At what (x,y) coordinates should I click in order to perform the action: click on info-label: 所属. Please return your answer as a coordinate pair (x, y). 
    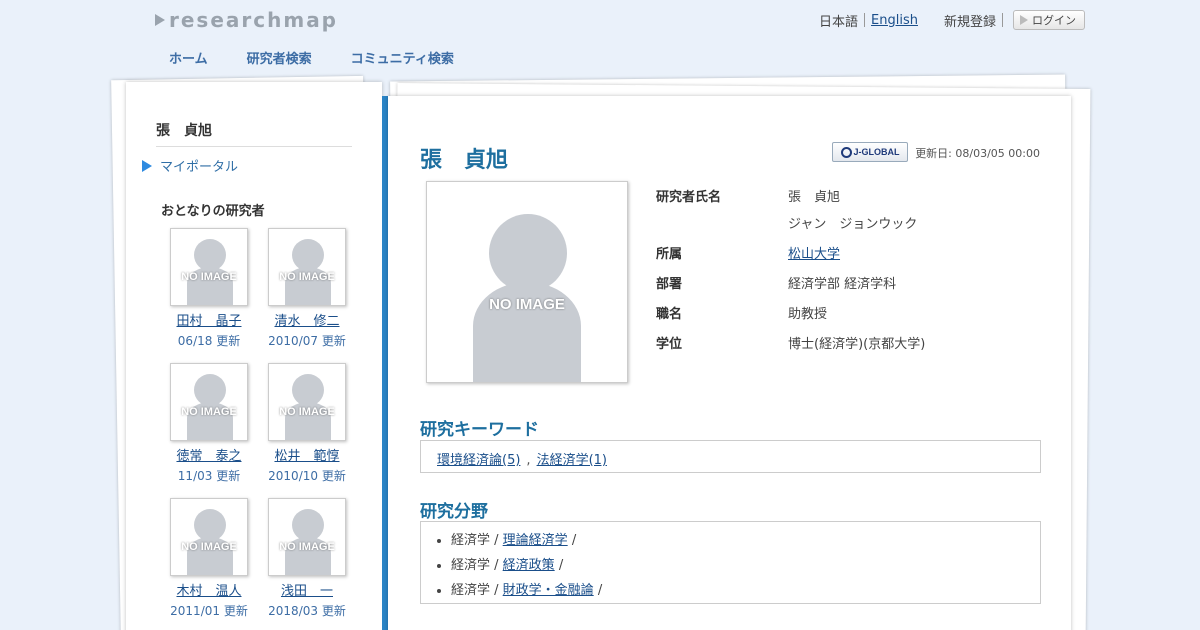
    Looking at the image, I should click on (669, 254).